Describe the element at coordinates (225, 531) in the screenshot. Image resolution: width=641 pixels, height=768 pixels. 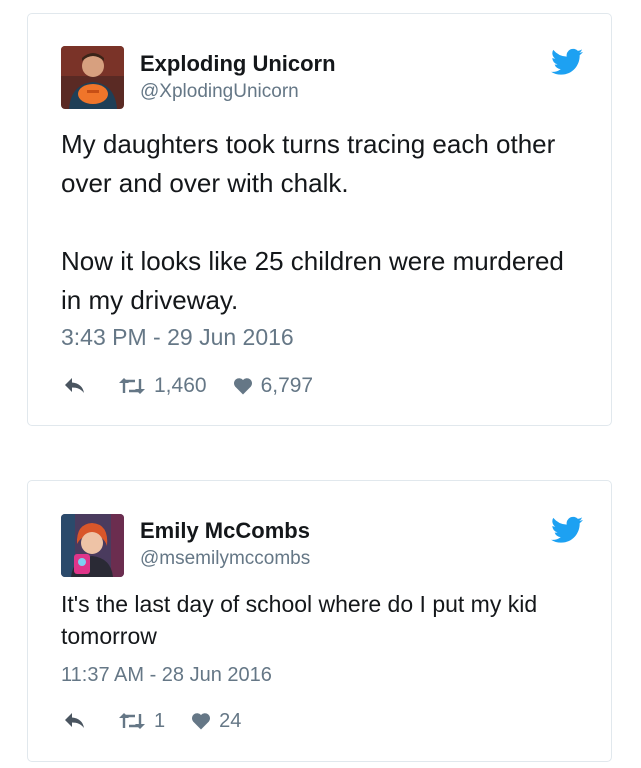
I see `author-name: Emily McCombs` at that location.